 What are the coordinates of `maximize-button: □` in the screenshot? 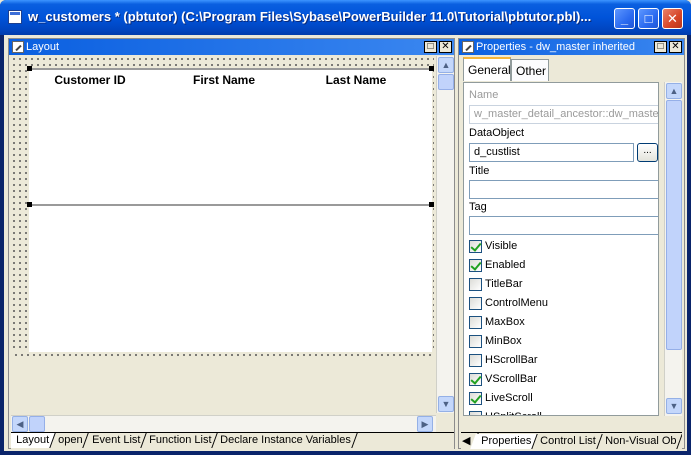 It's located at (648, 18).